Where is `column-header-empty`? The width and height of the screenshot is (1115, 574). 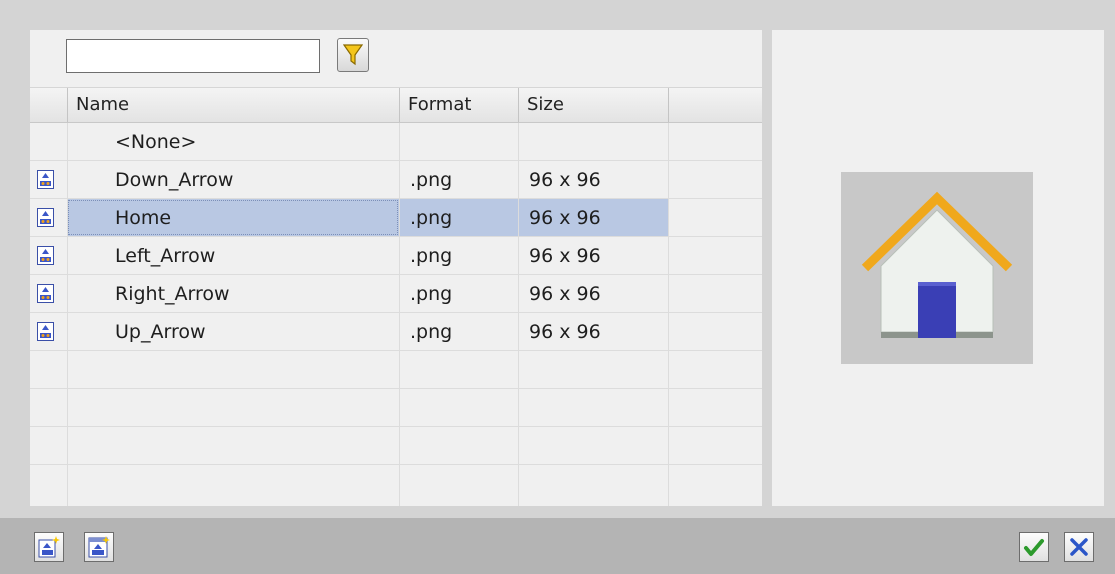 column-header-empty is located at coordinates (715, 105).